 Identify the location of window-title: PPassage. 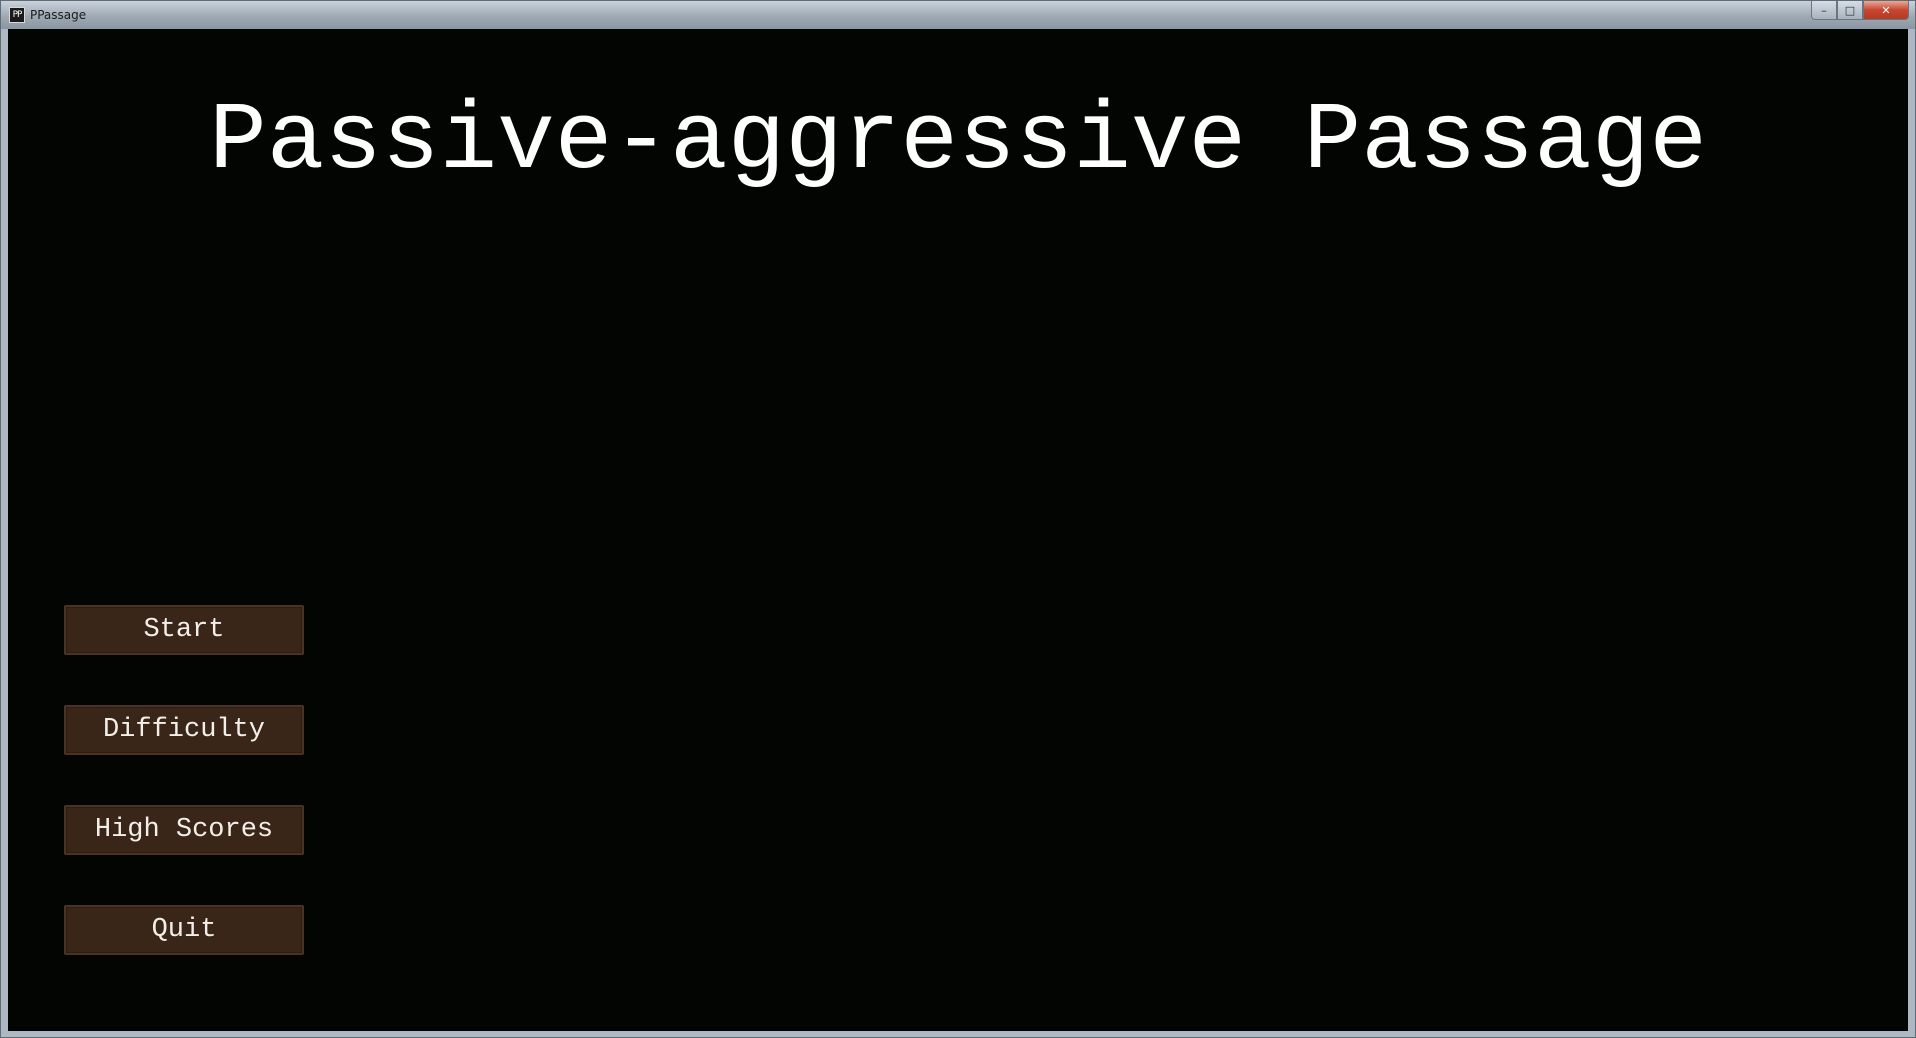
(58, 15).